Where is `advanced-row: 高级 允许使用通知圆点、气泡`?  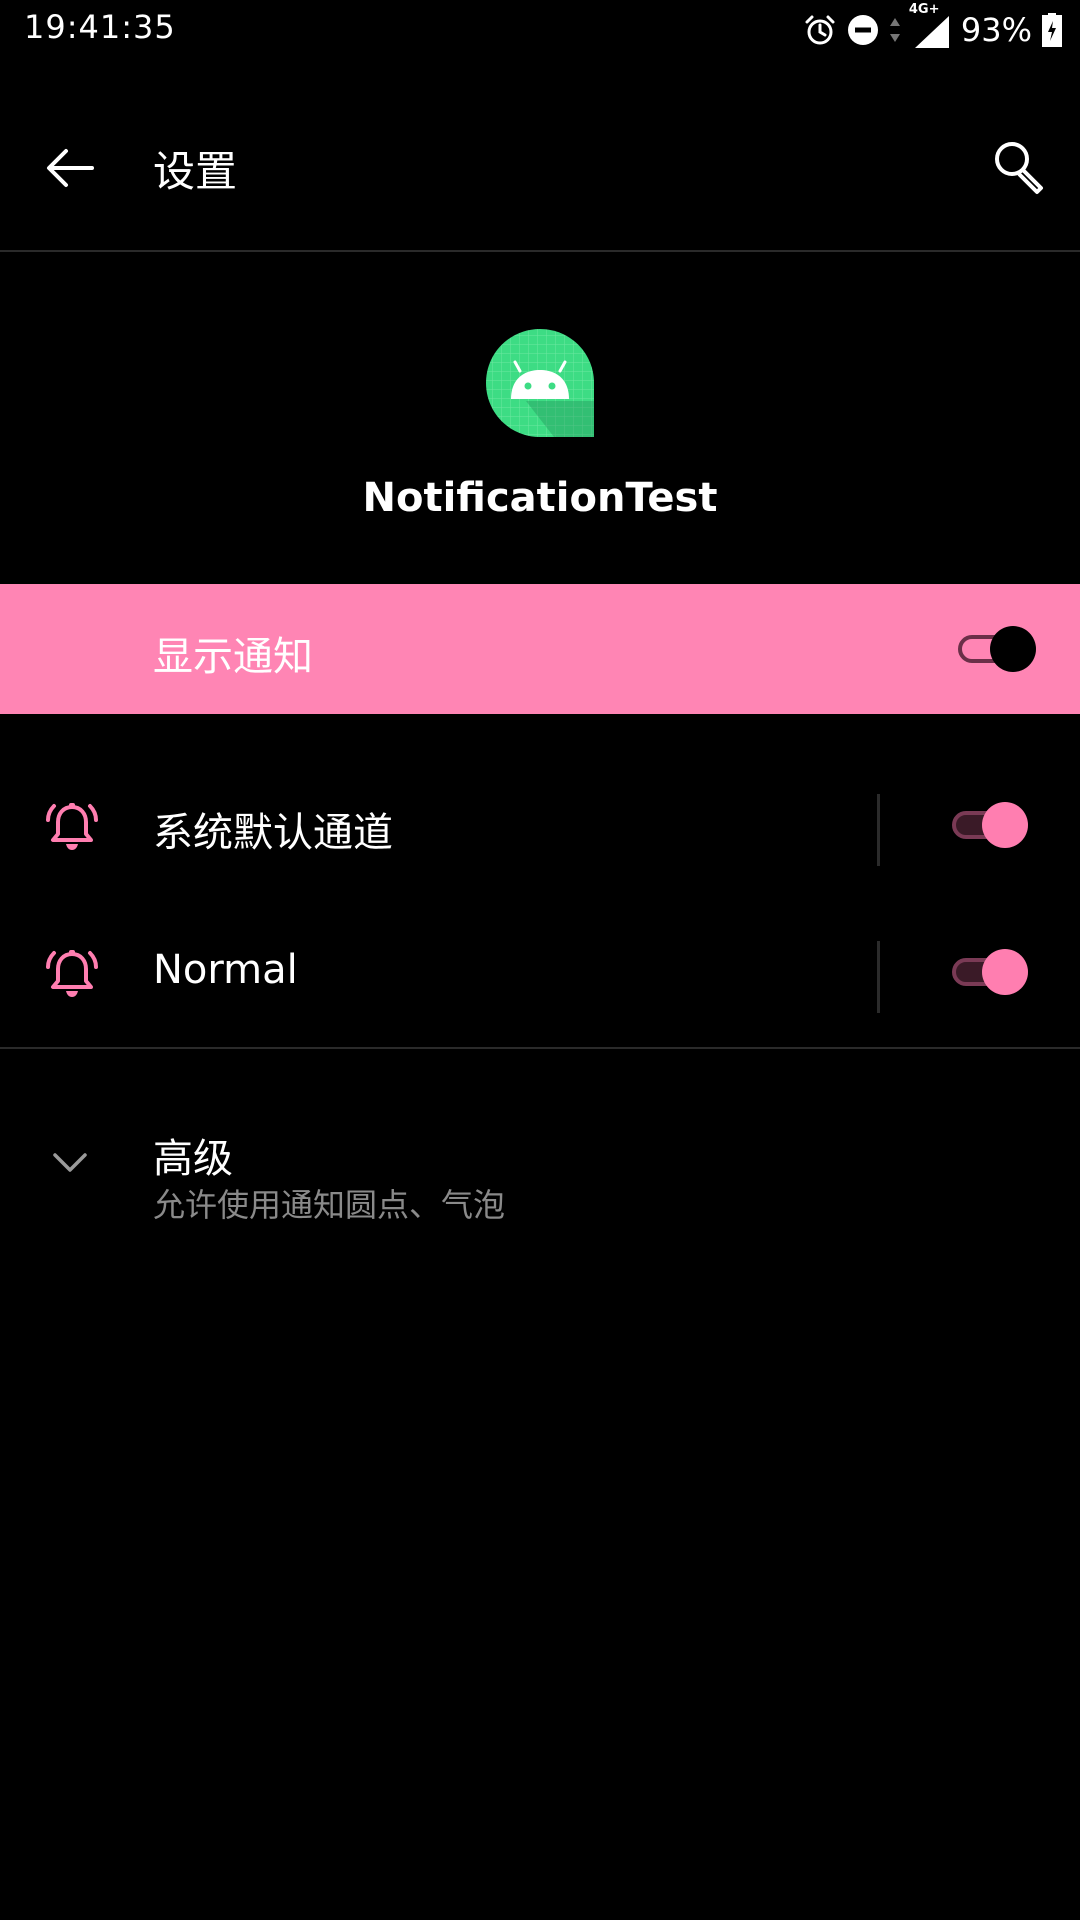
advanced-row: 高级 允许使用通知圆点、气泡 is located at coordinates (540, 1165).